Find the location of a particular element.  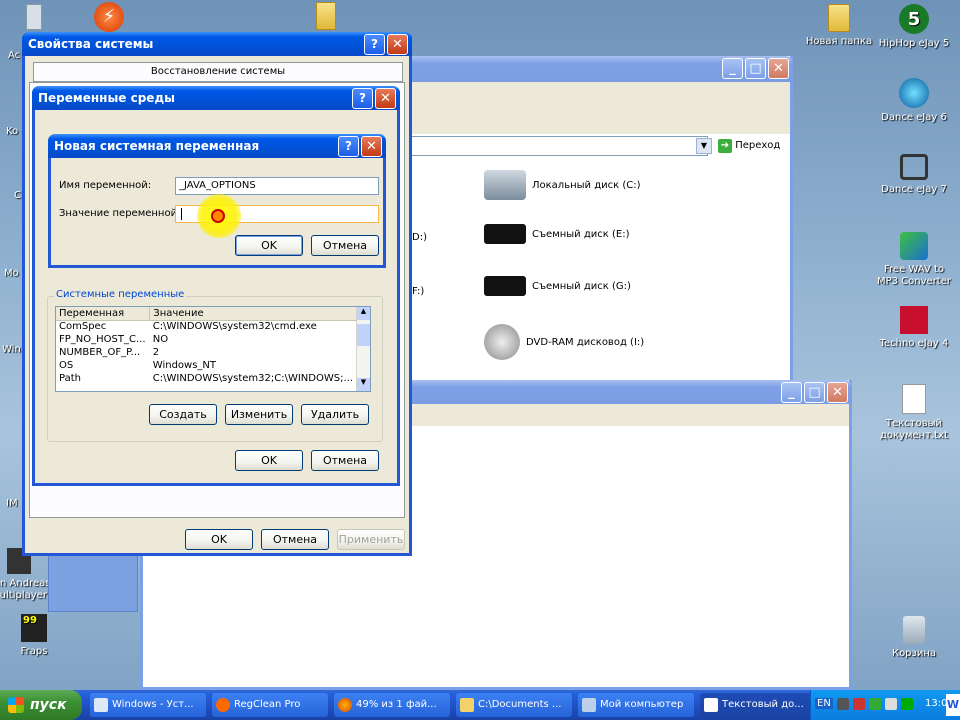

desktop-icon-fraps: 99 Fraps is located at coordinates (37, 636).